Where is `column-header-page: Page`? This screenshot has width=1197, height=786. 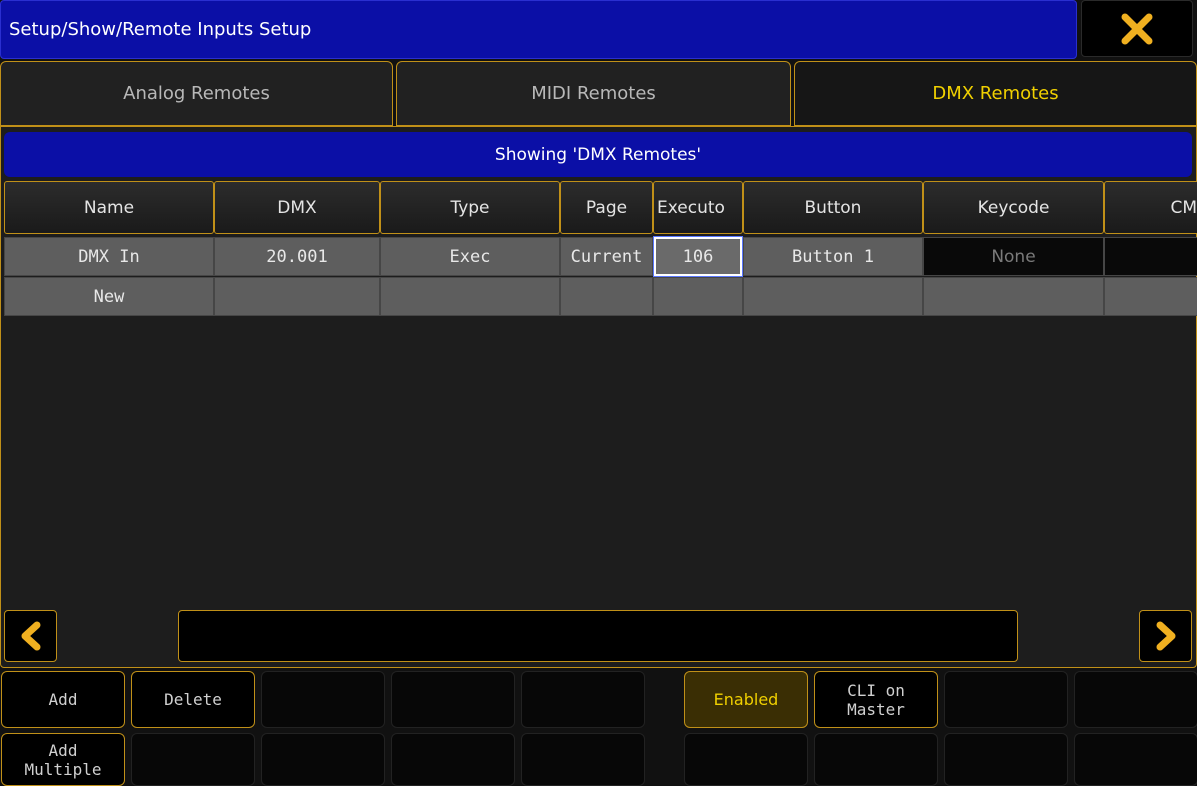
column-header-page: Page is located at coordinates (606, 207).